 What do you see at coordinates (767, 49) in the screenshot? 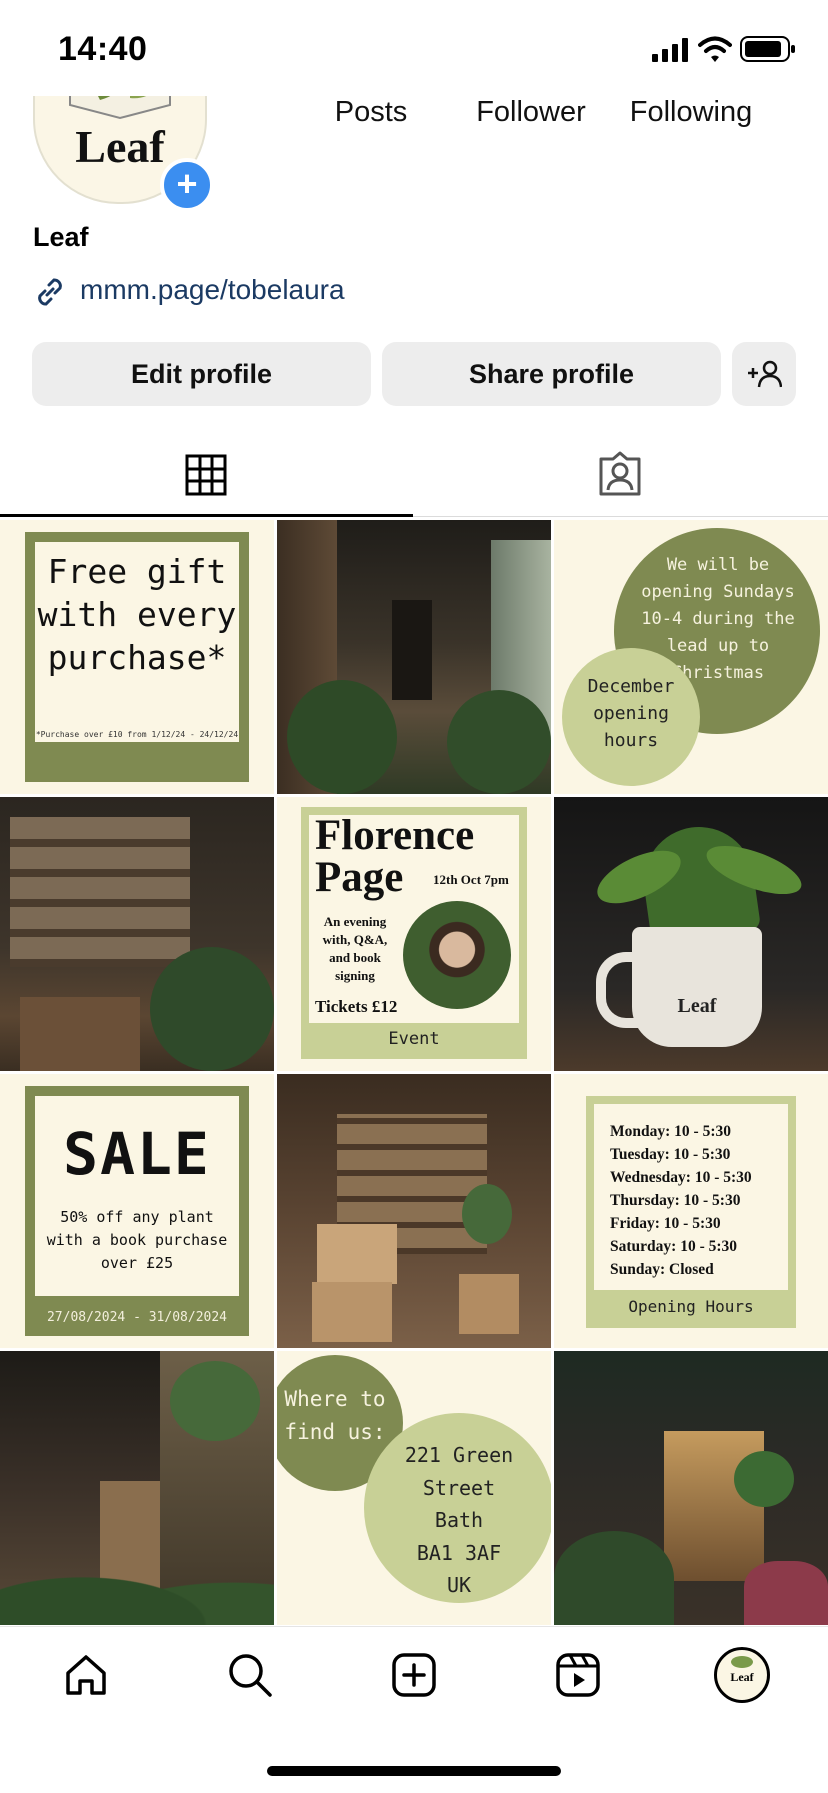
I see `battery-icon` at bounding box center [767, 49].